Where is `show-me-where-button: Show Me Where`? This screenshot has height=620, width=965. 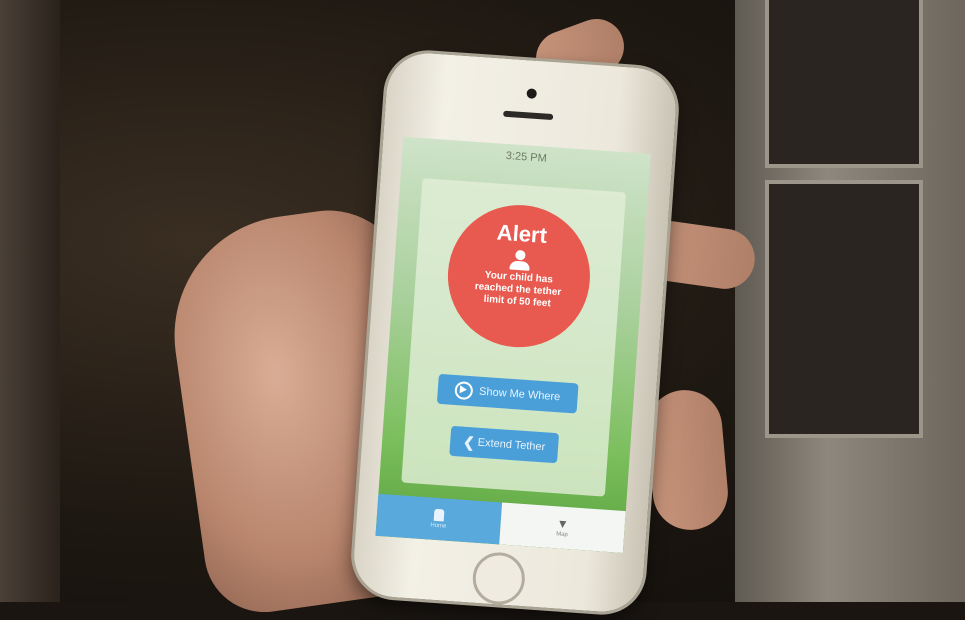 show-me-where-button: Show Me Where is located at coordinates (507, 393).